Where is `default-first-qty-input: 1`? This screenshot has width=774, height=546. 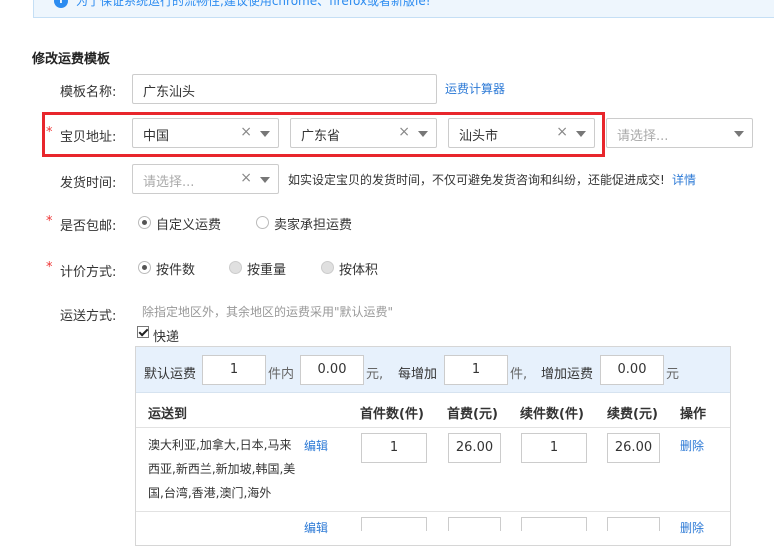 default-first-qty-input: 1 is located at coordinates (234, 370).